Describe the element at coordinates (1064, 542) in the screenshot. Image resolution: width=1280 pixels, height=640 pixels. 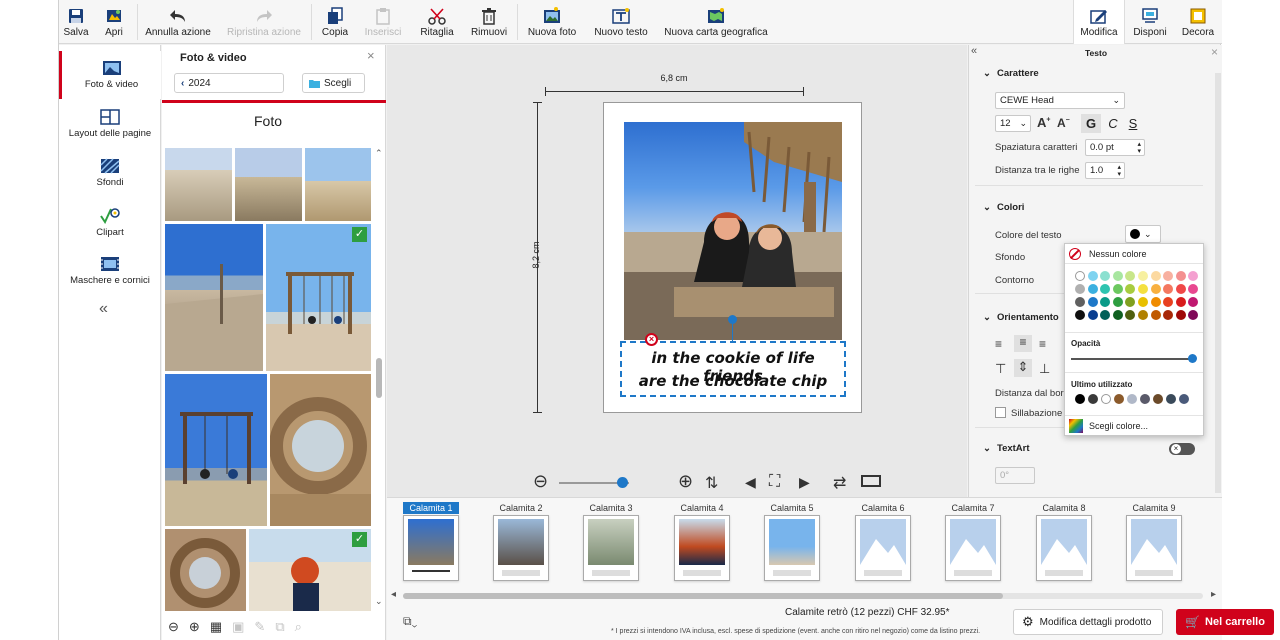
I see `magnet-thumb: Calamita 8` at that location.